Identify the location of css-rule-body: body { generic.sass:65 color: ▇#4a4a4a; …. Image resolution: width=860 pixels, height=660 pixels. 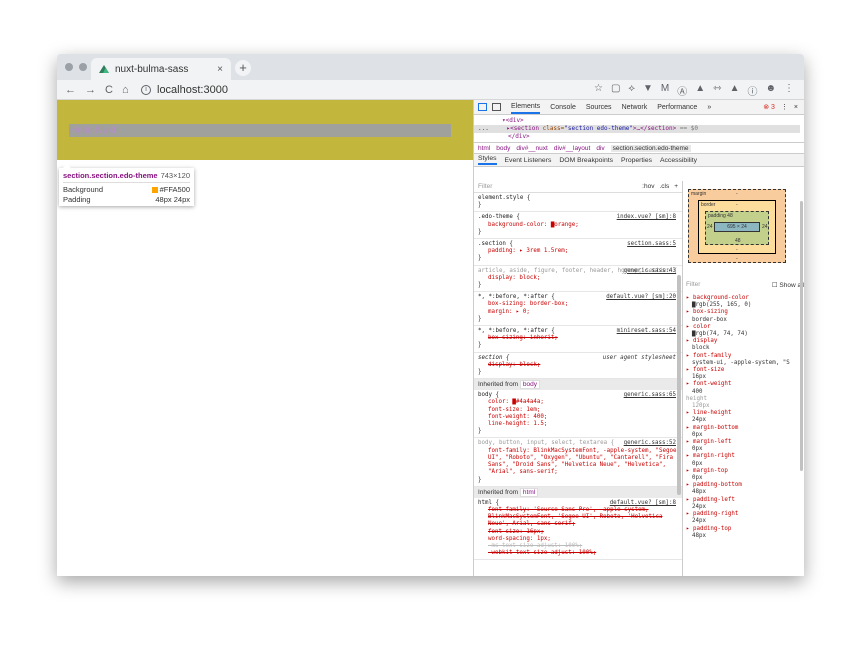
(578, 414).